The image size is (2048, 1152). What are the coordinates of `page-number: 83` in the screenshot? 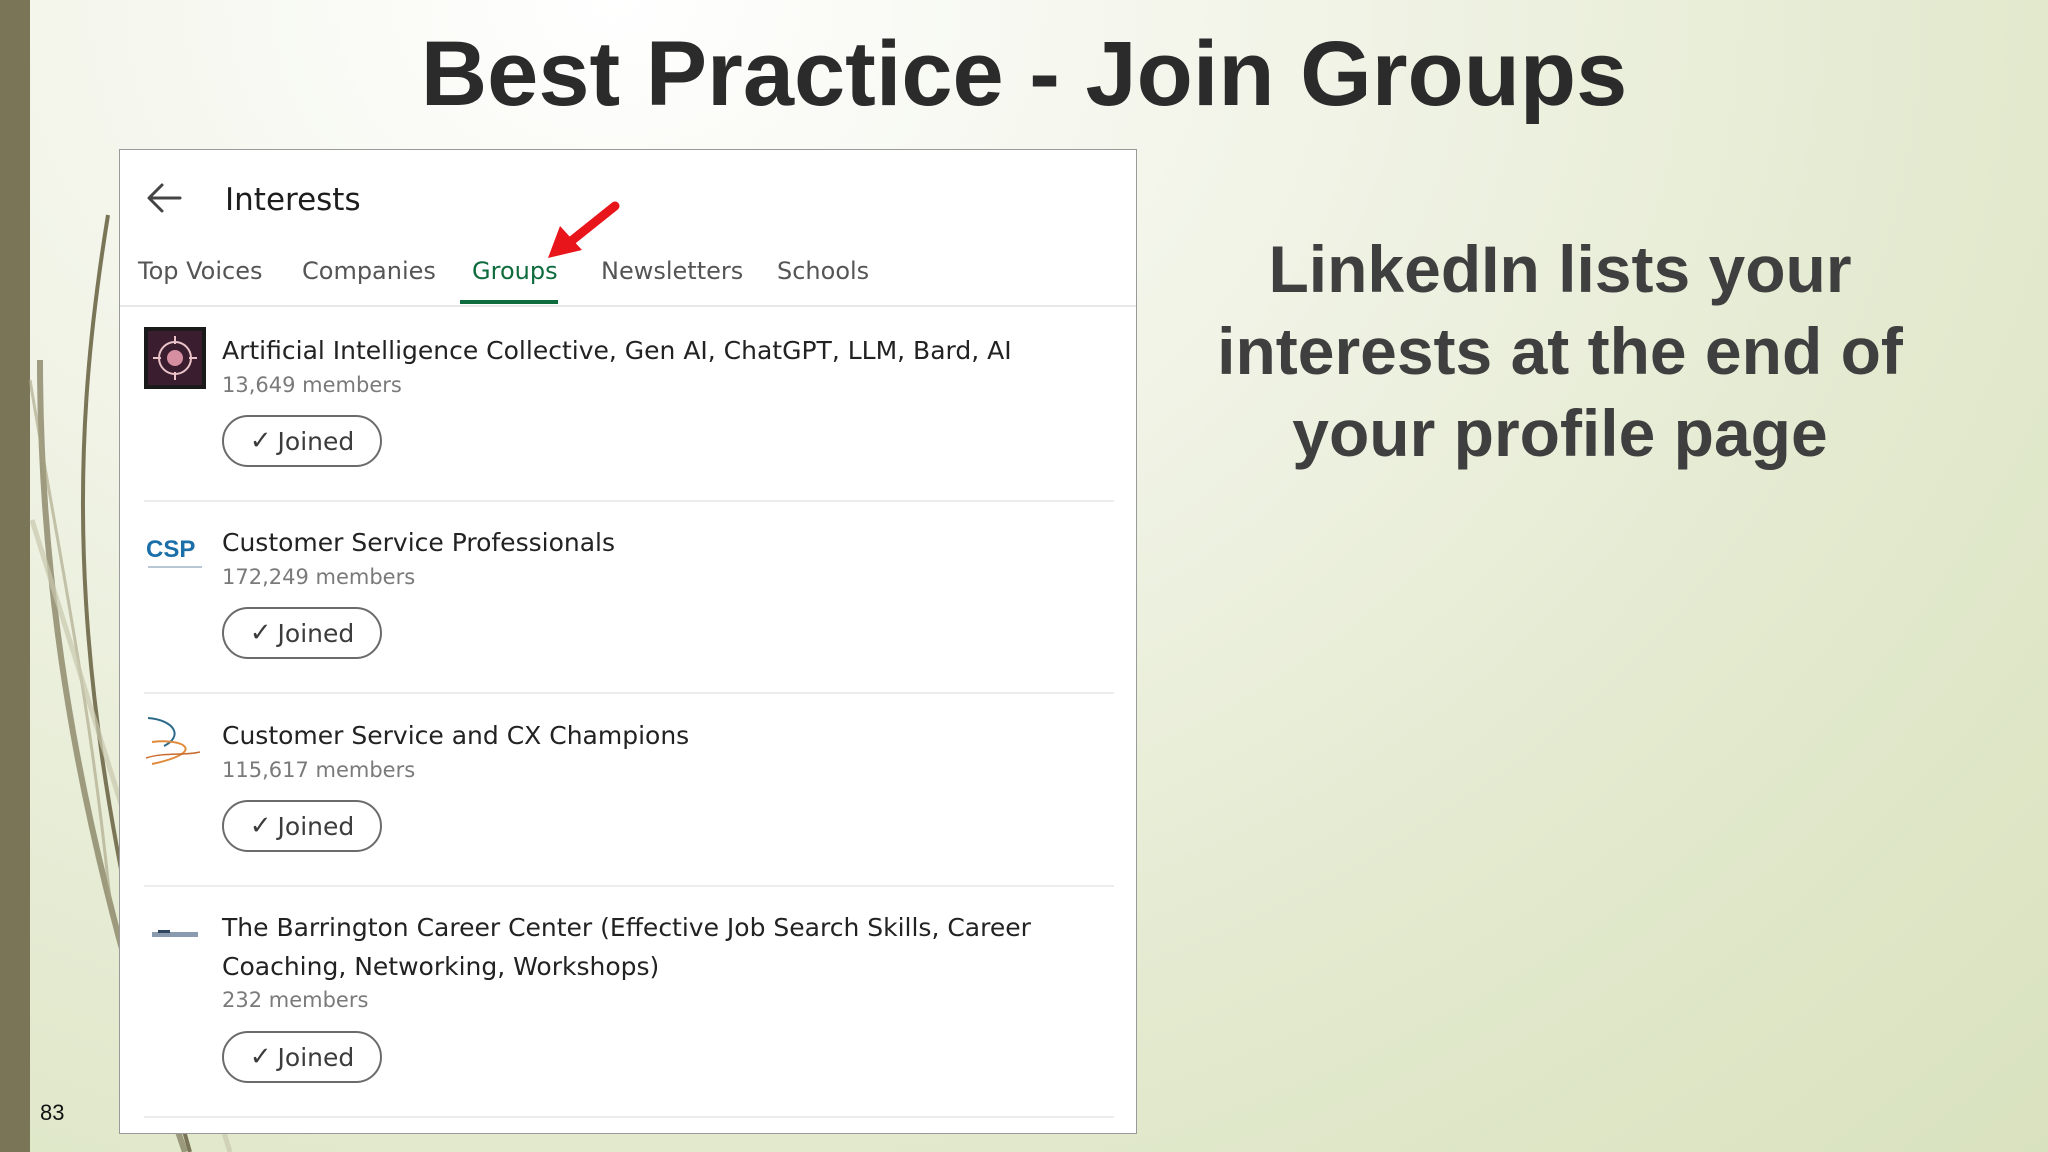 It's located at (52, 1112).